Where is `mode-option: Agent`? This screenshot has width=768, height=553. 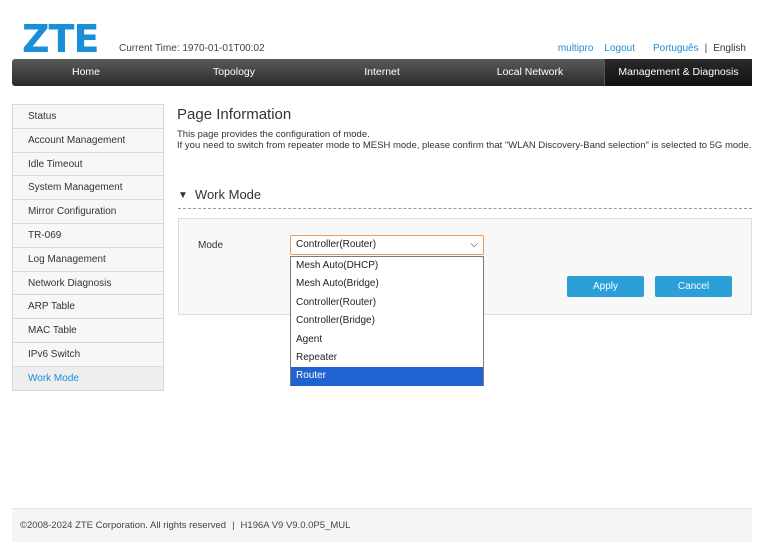 mode-option: Agent is located at coordinates (387, 340).